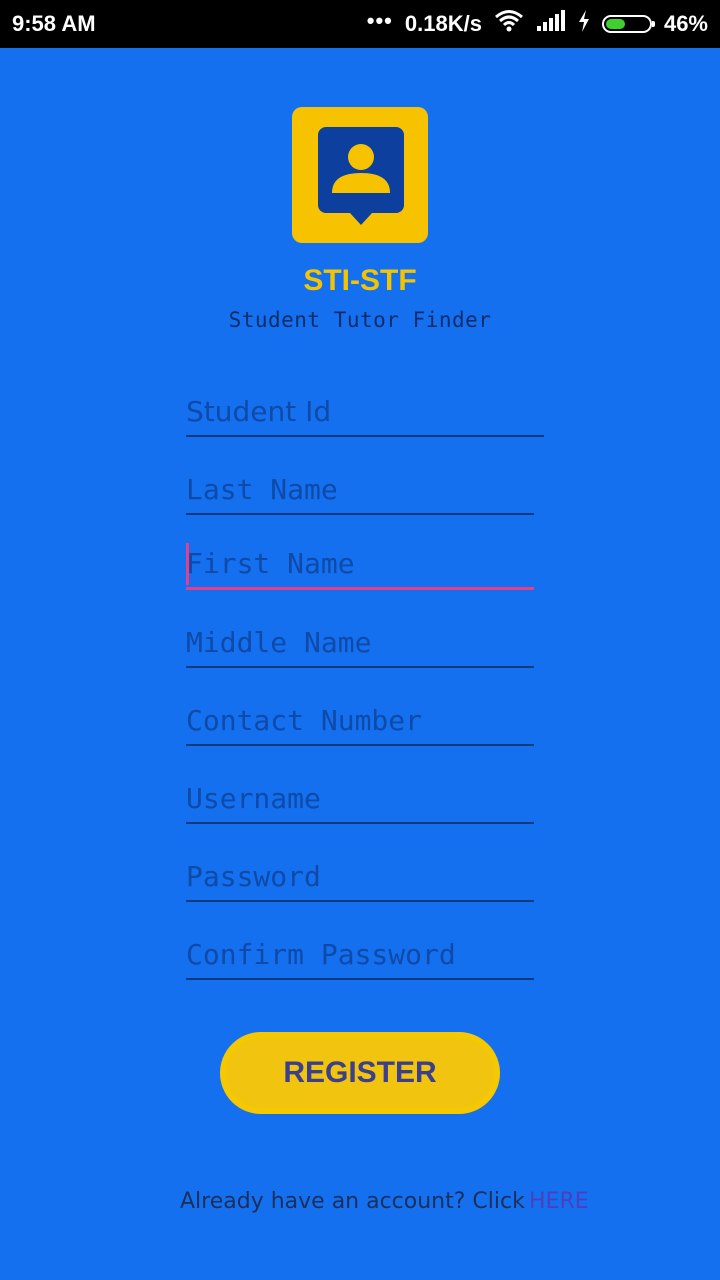  Describe the element at coordinates (360, 492) in the screenshot. I see `last-name-field` at that location.